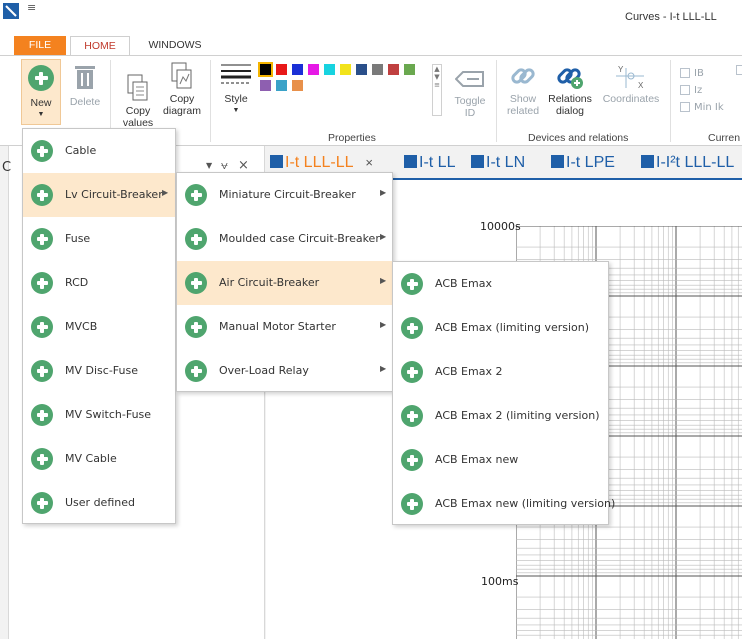 The width and height of the screenshot is (742, 641). What do you see at coordinates (578, 138) in the screenshot?
I see `devices-group-label: Devices and relations` at bounding box center [578, 138].